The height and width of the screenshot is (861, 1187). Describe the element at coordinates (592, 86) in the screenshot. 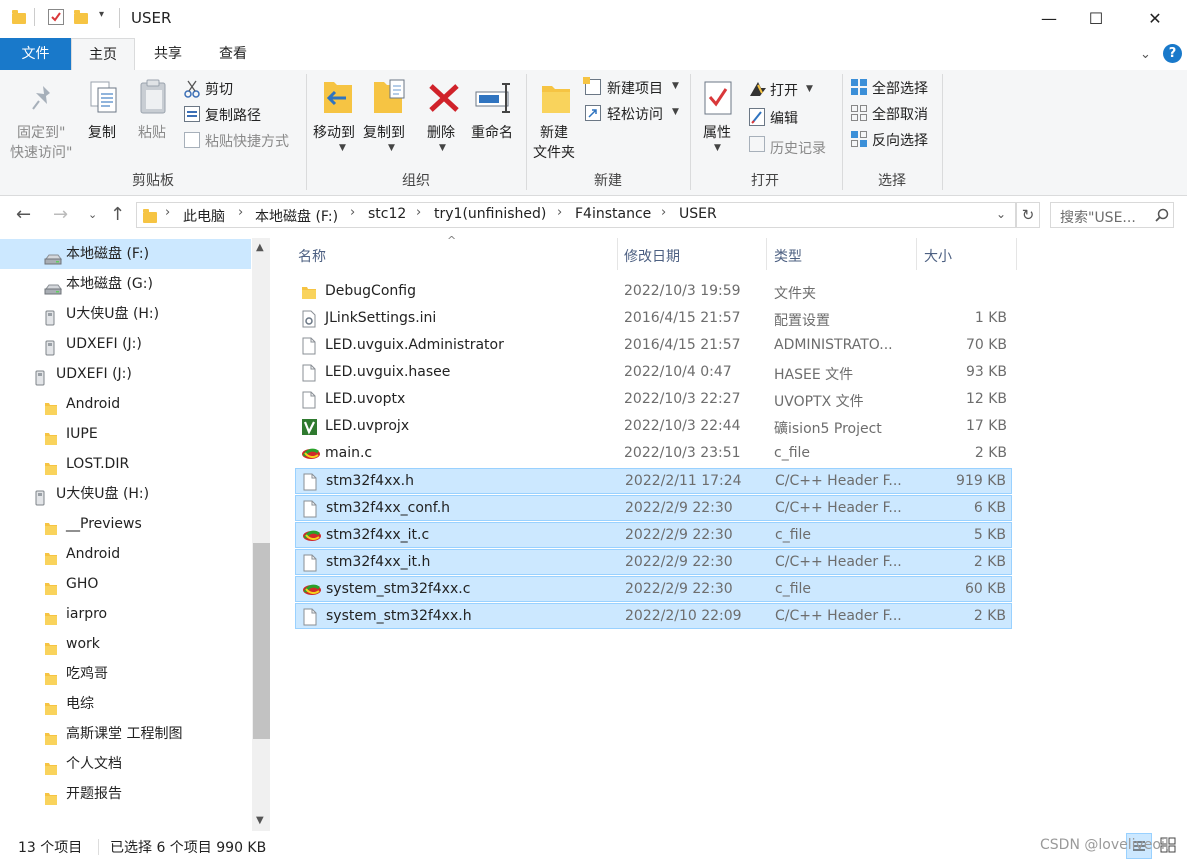

I see `new-item-icon` at that location.